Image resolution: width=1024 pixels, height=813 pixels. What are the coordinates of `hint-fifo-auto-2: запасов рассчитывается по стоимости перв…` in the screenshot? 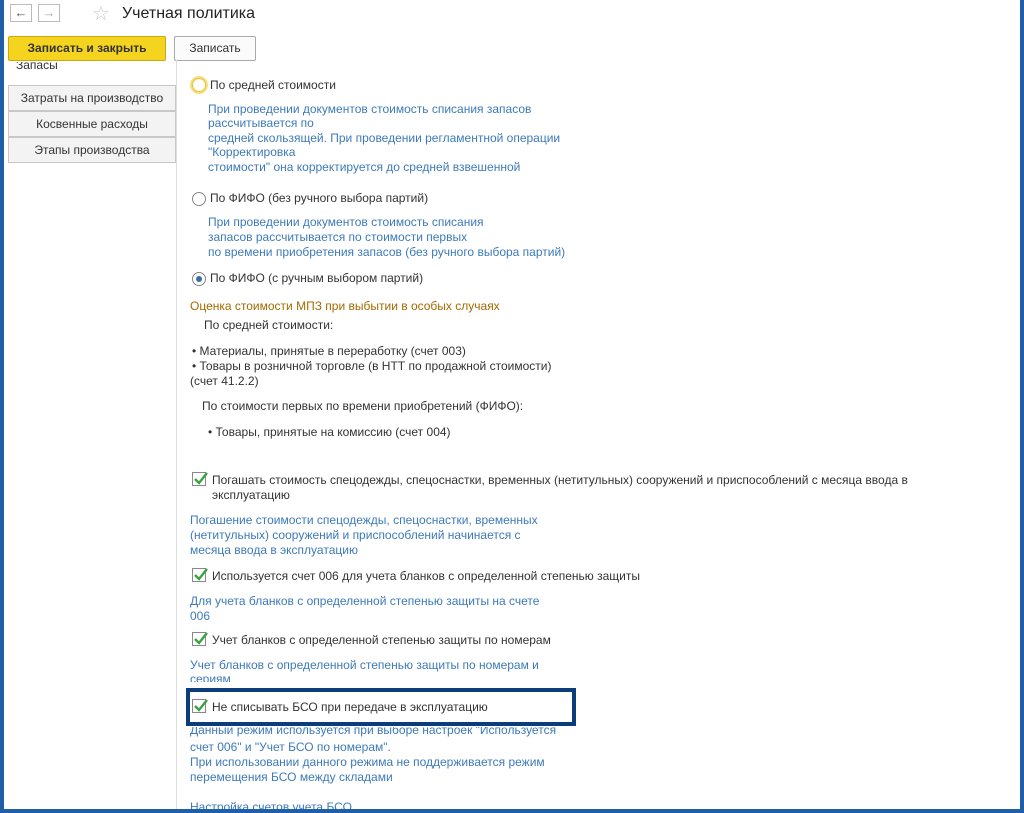 It's located at (338, 237).